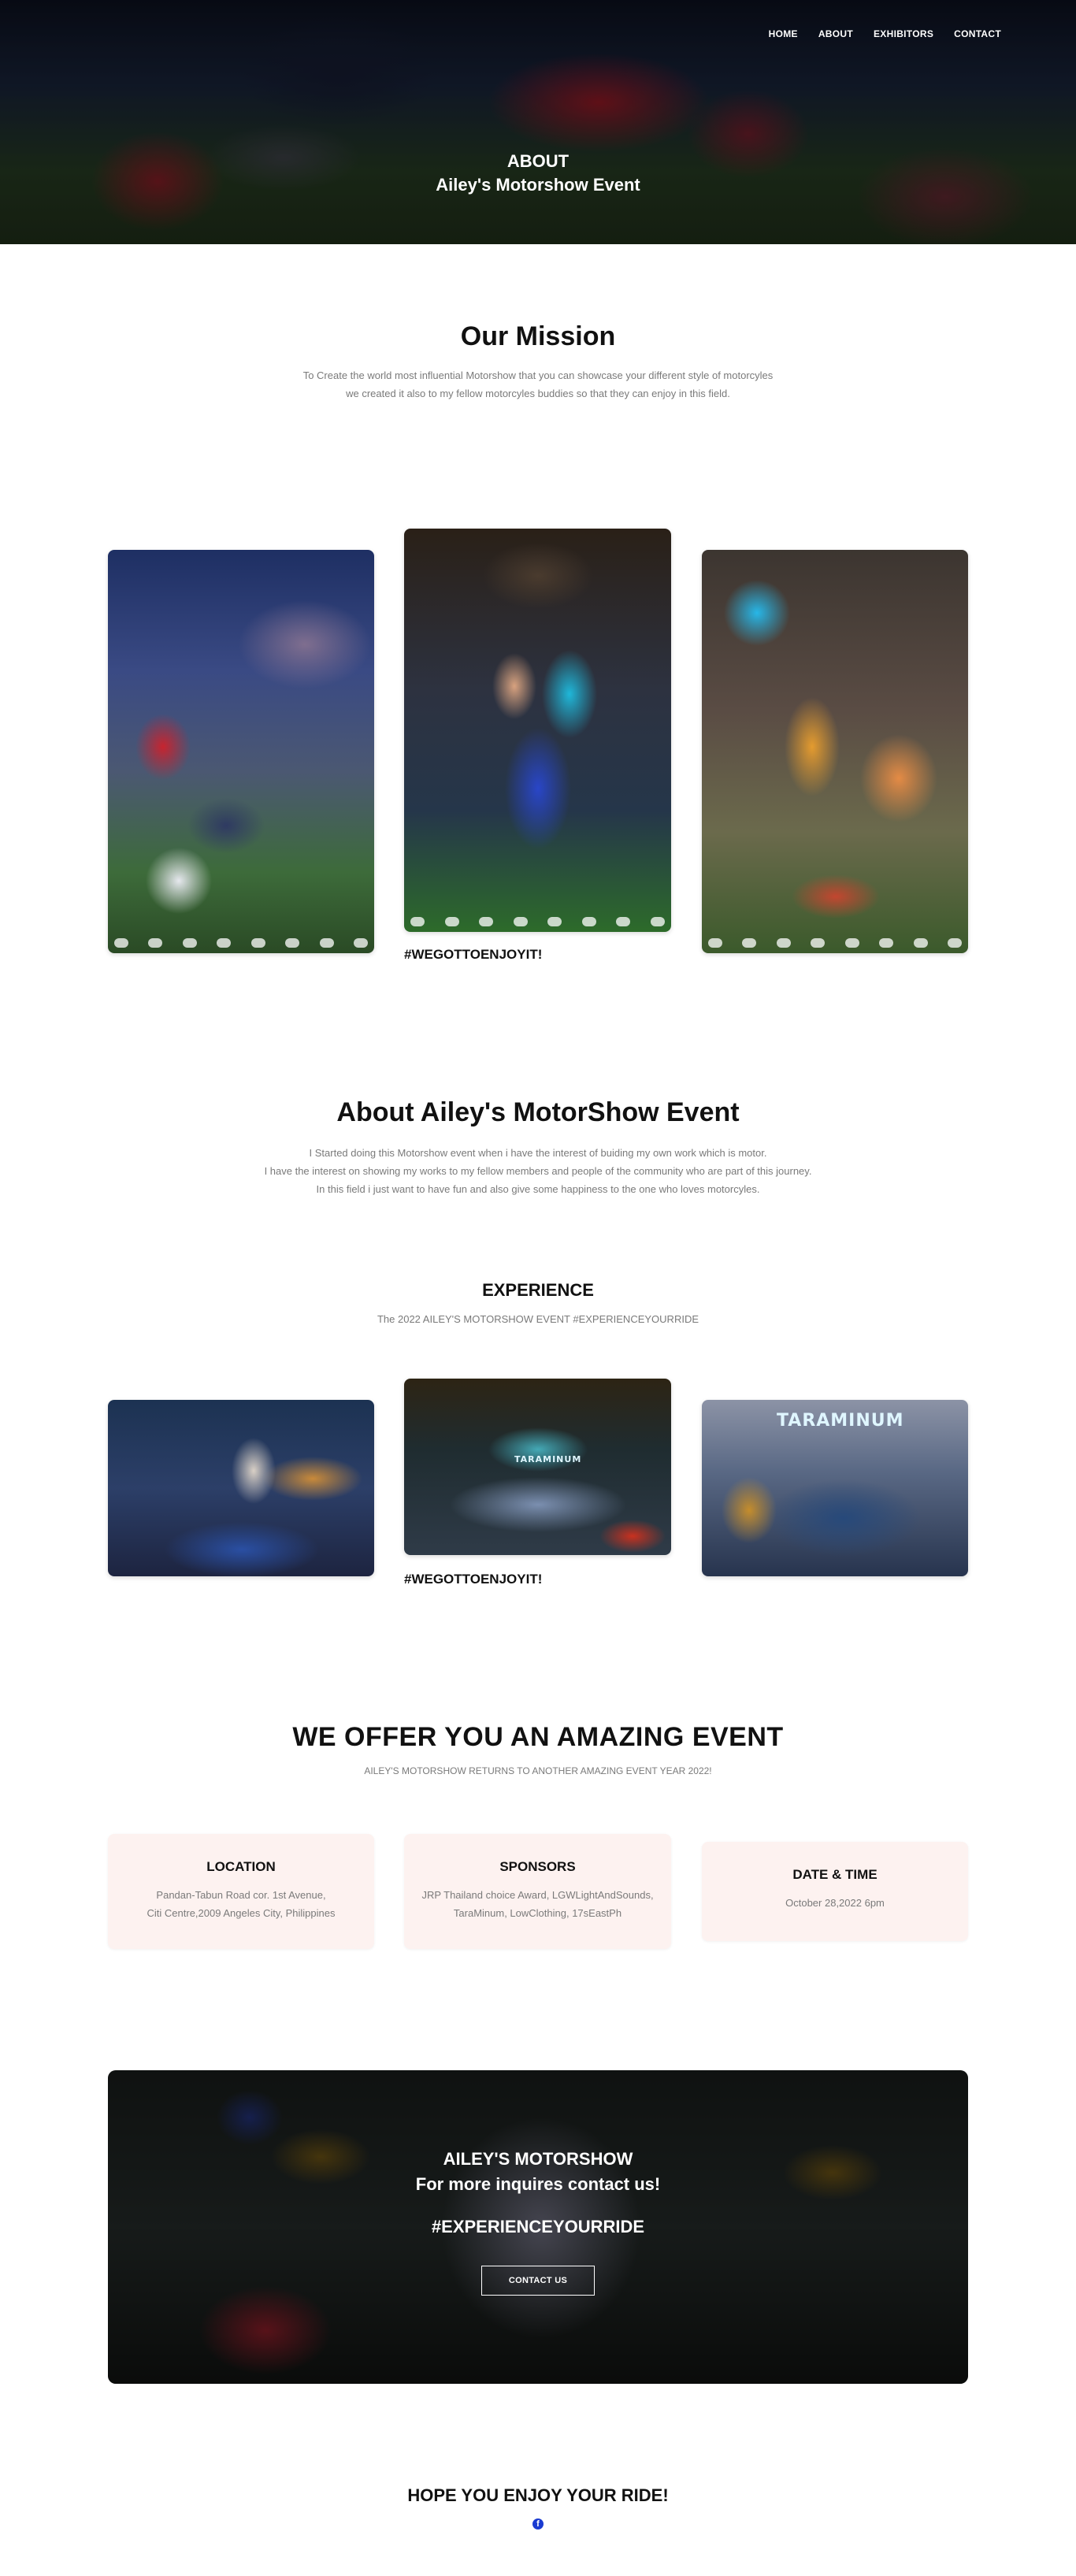 This screenshot has width=1076, height=2576. I want to click on mission-title: Our Mission, so click(538, 336).